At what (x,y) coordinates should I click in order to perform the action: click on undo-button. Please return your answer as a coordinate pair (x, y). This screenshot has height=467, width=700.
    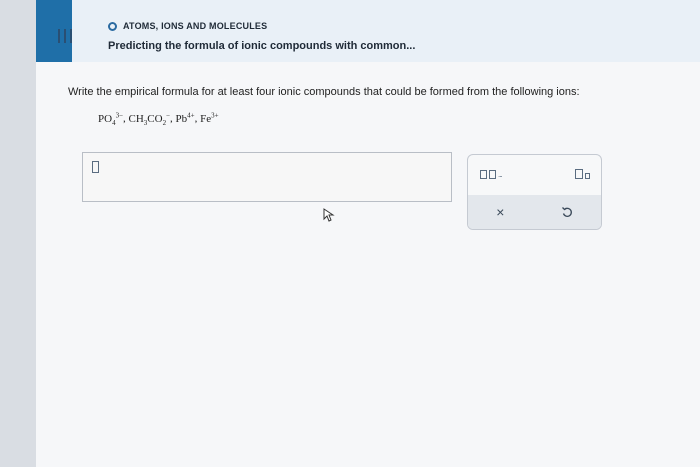
    Looking at the image, I should click on (567, 212).